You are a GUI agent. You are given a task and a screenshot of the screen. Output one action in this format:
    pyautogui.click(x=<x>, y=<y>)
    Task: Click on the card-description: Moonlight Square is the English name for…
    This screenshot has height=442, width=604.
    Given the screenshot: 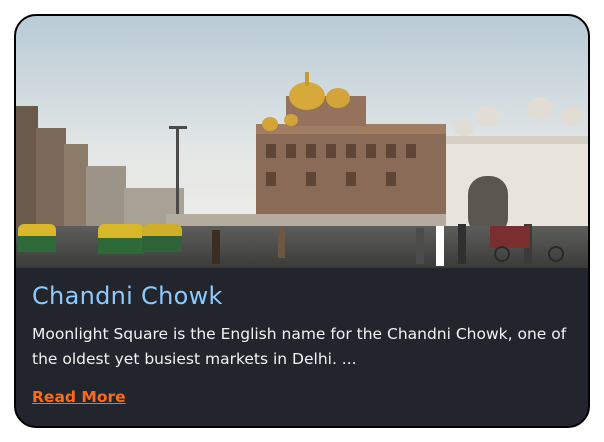 What is the action you would take?
    pyautogui.click(x=299, y=346)
    